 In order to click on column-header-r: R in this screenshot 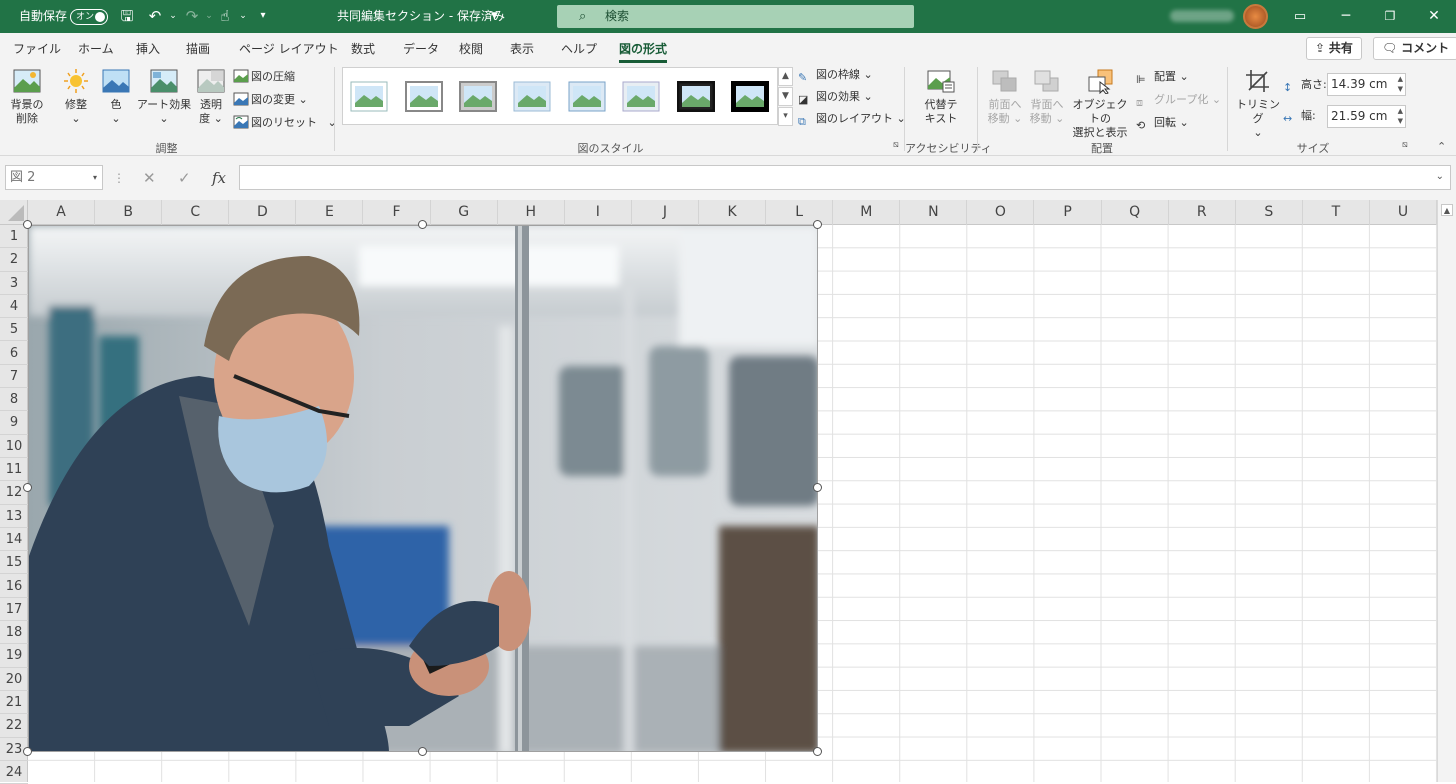, I will do `click(1202, 212)`.